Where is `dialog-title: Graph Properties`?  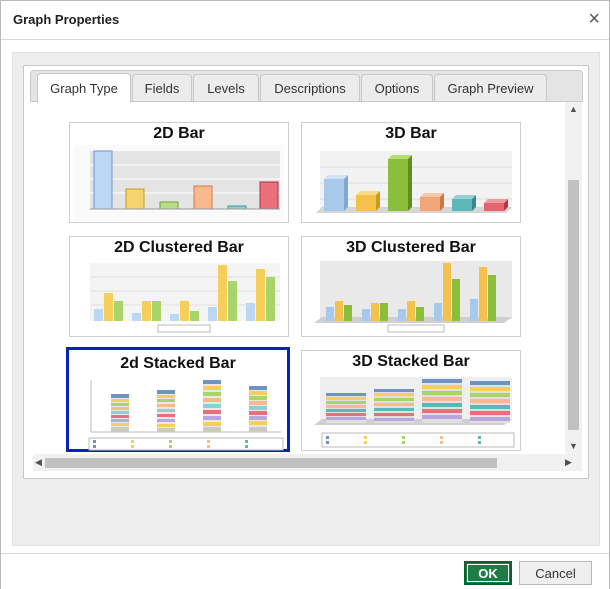
dialog-title: Graph Properties is located at coordinates (66, 19).